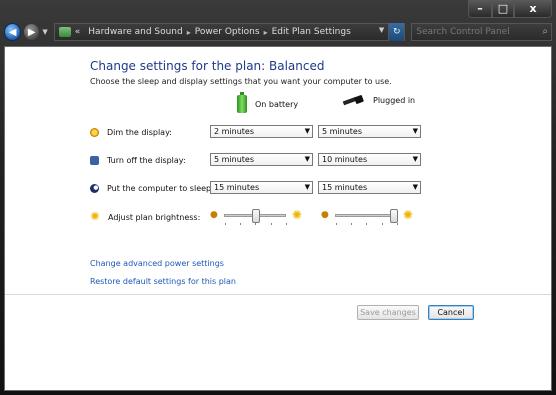 This screenshot has width=556, height=395. Describe the element at coordinates (451, 312) in the screenshot. I see `cancel-button: Cancel` at that location.